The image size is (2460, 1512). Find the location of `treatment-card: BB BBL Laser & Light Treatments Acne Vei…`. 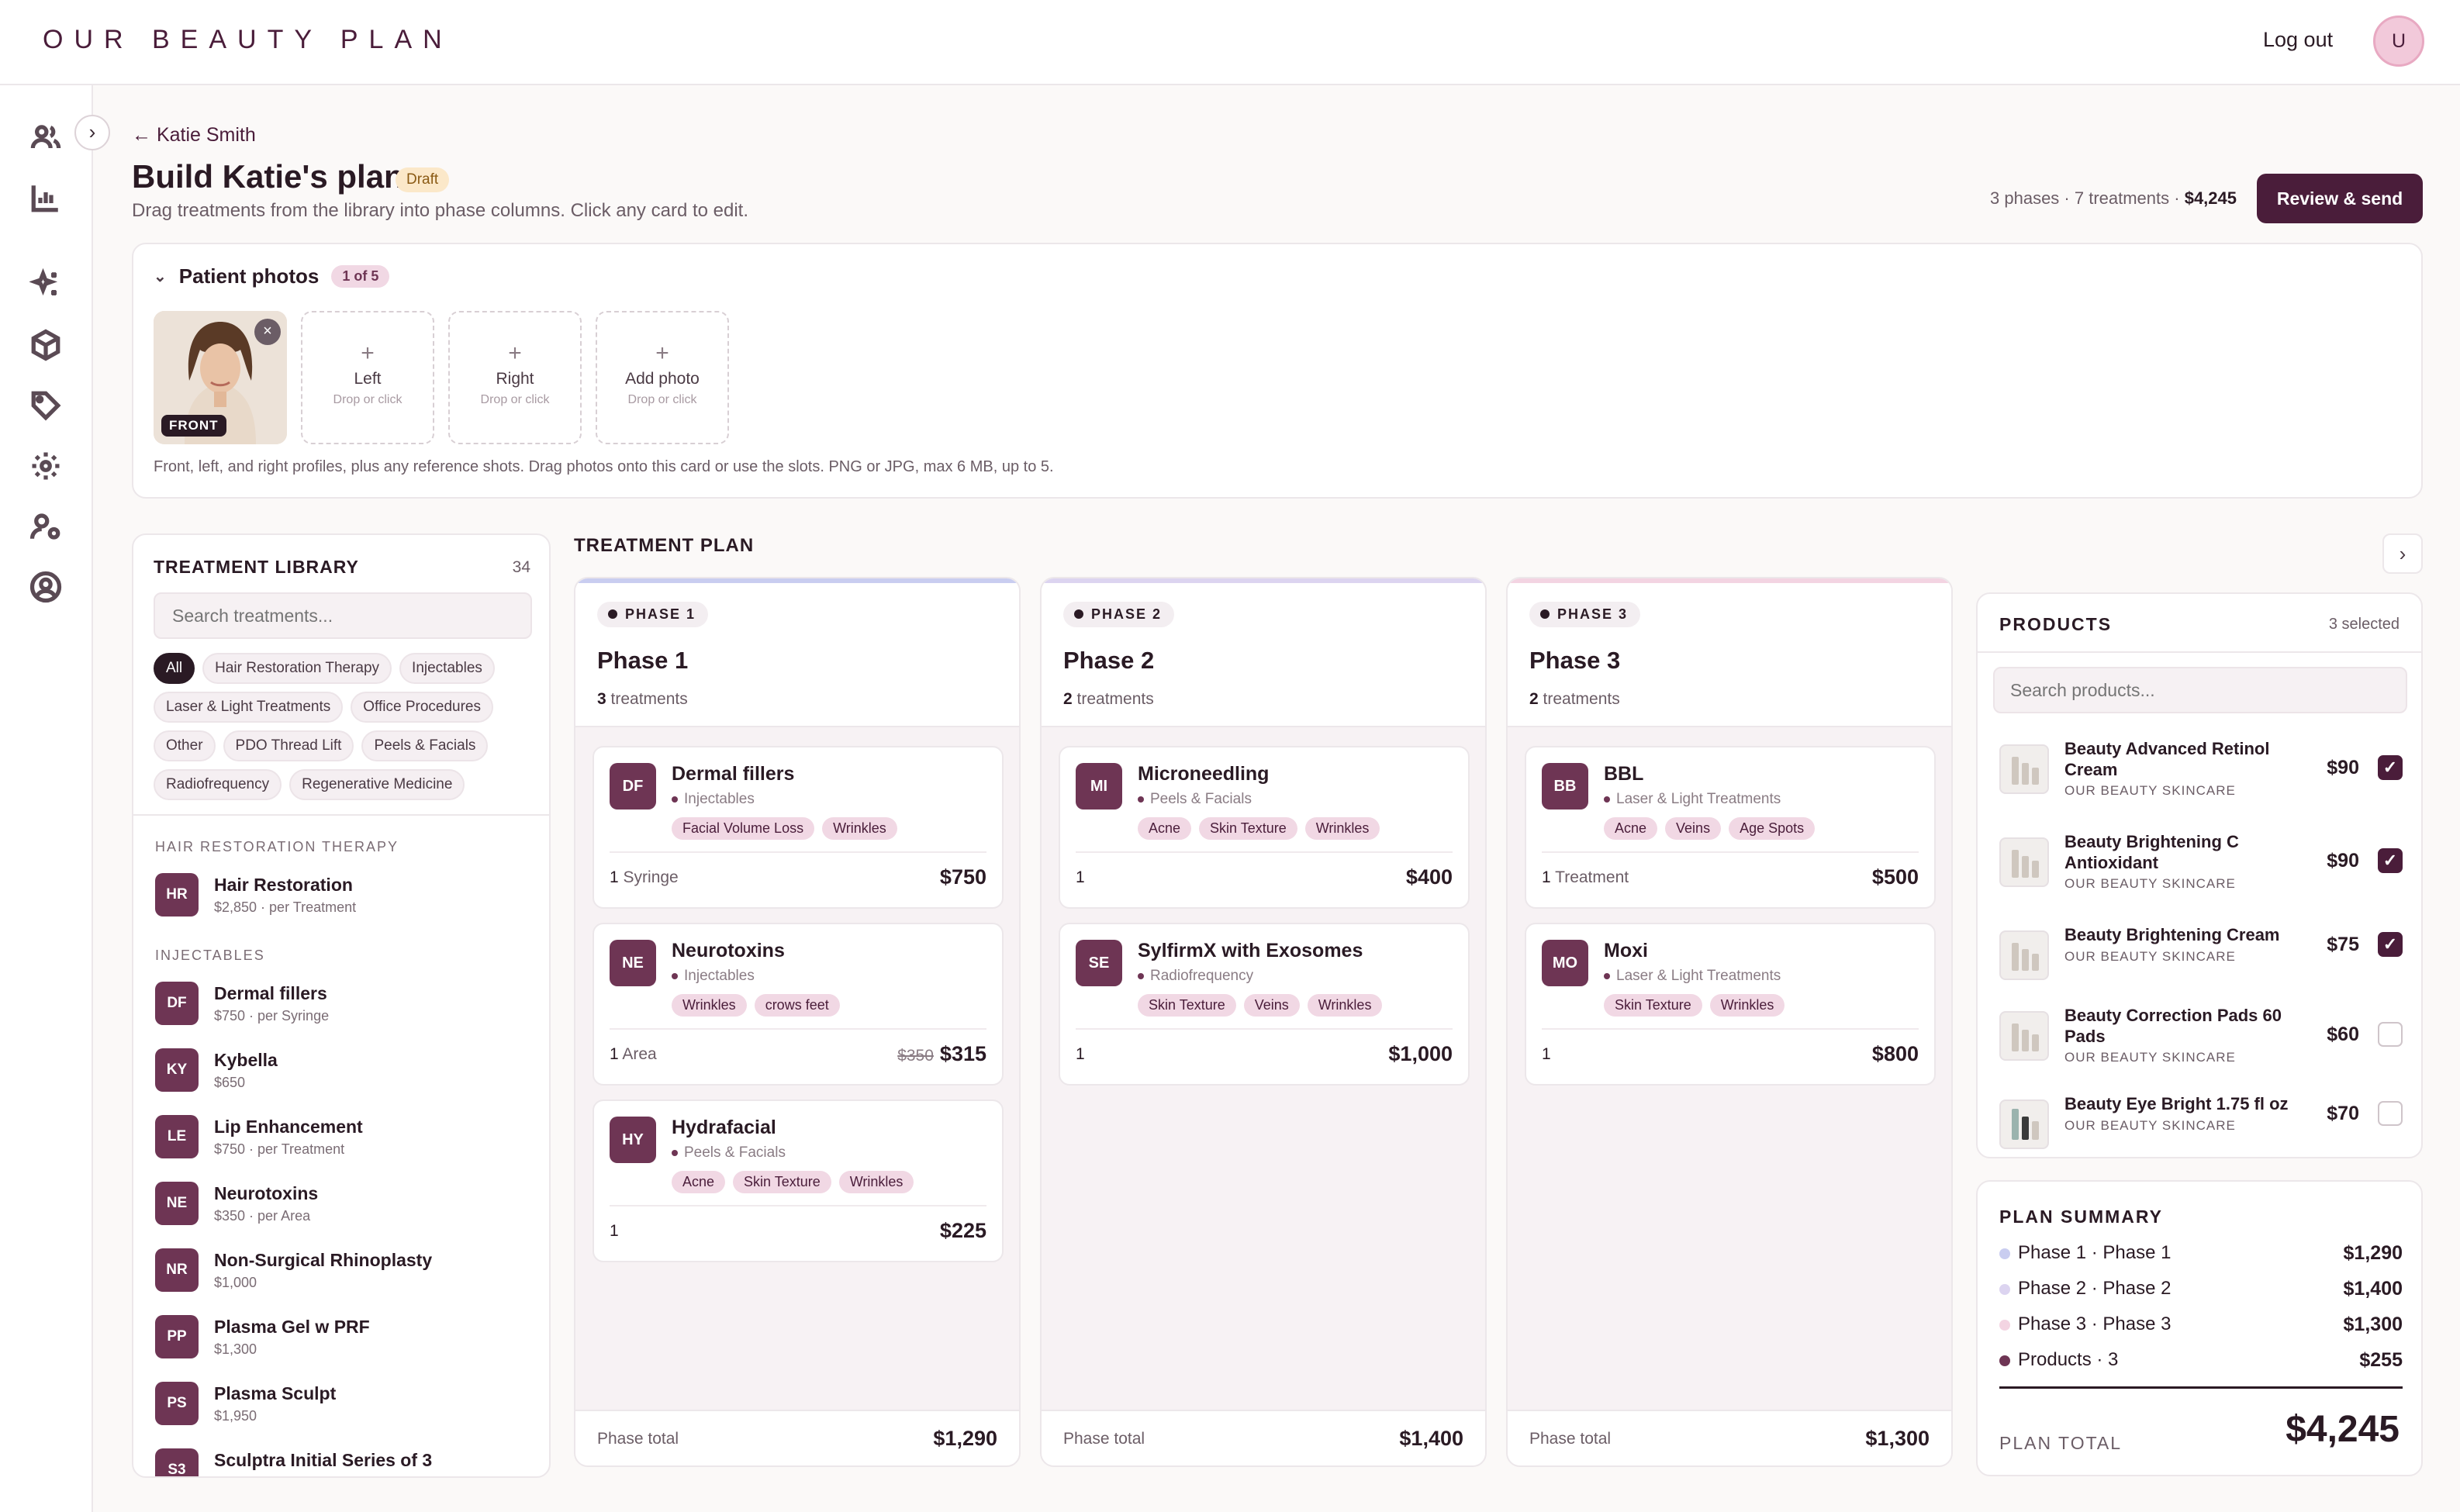

treatment-card: BB BBL Laser & Light Treatments Acne Vei… is located at coordinates (1730, 827).